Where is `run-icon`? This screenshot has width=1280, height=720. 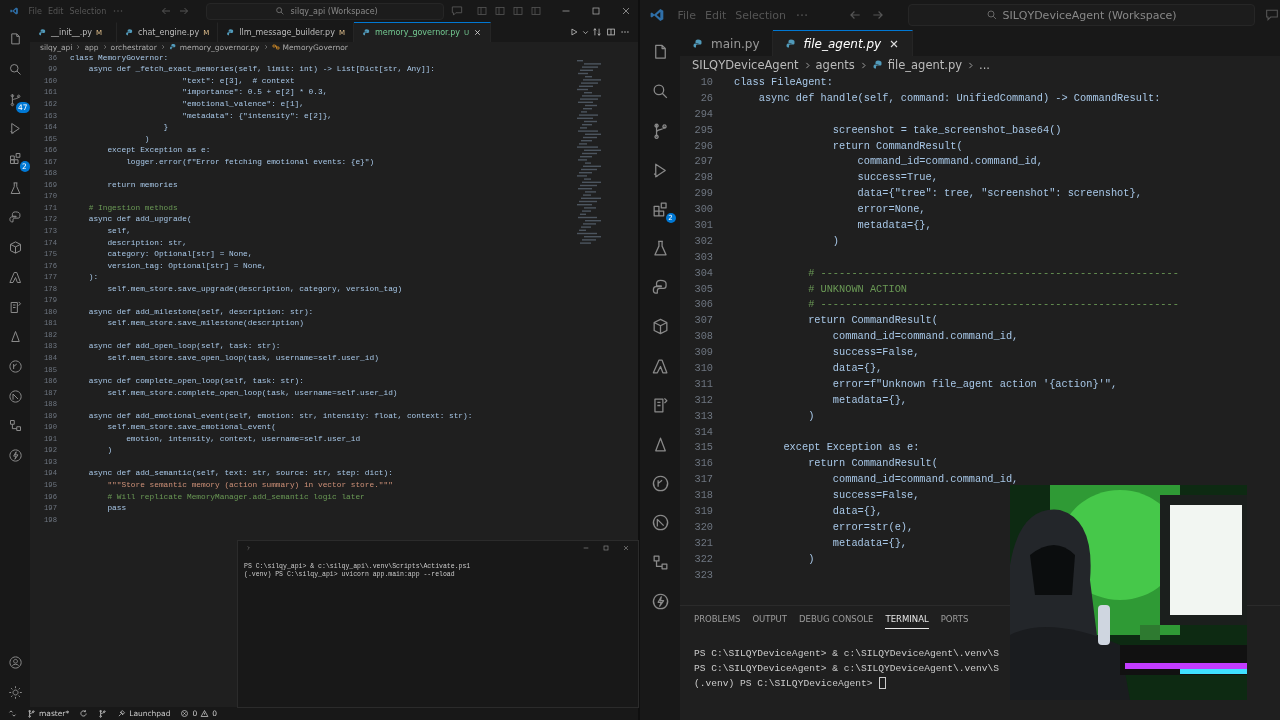 run-icon is located at coordinates (574, 32).